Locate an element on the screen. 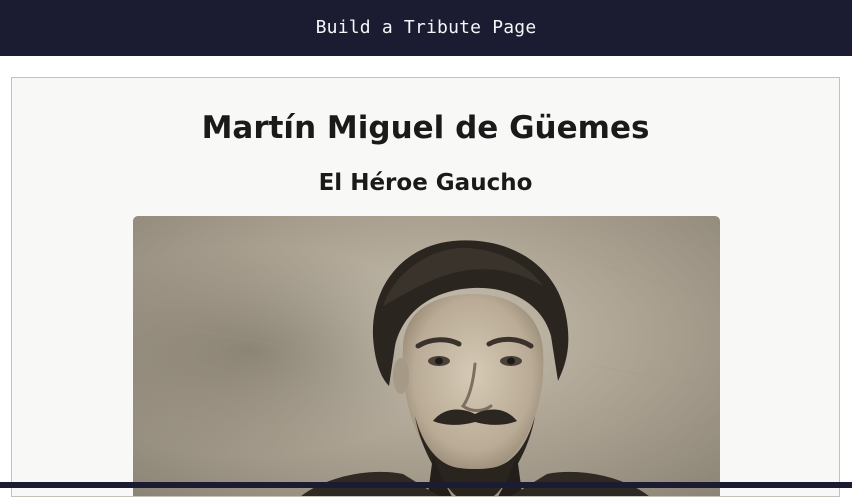 The height and width of the screenshot is (497, 852). bottom-scroll-edge is located at coordinates (426, 485).